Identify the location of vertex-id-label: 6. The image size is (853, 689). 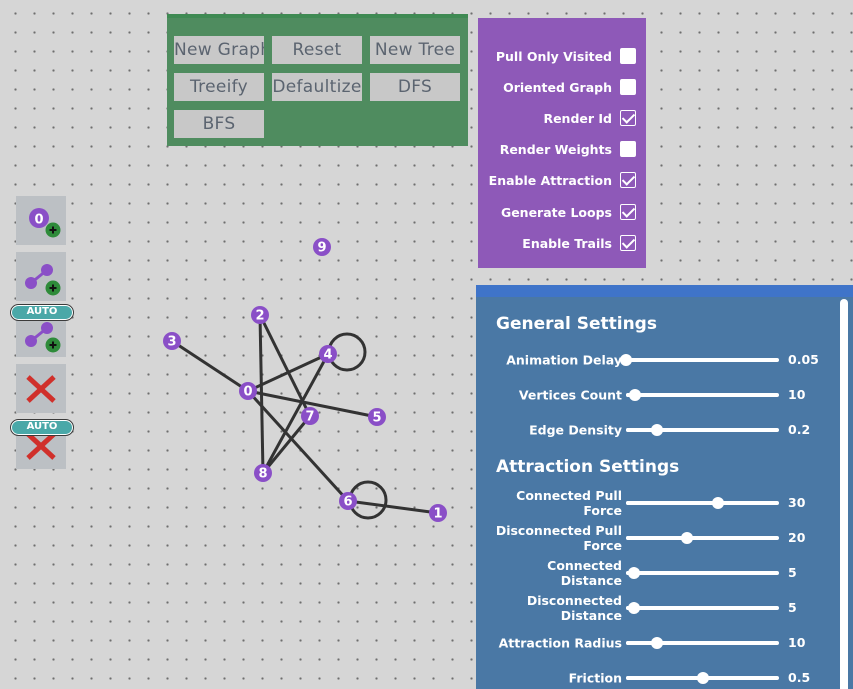
(347, 502).